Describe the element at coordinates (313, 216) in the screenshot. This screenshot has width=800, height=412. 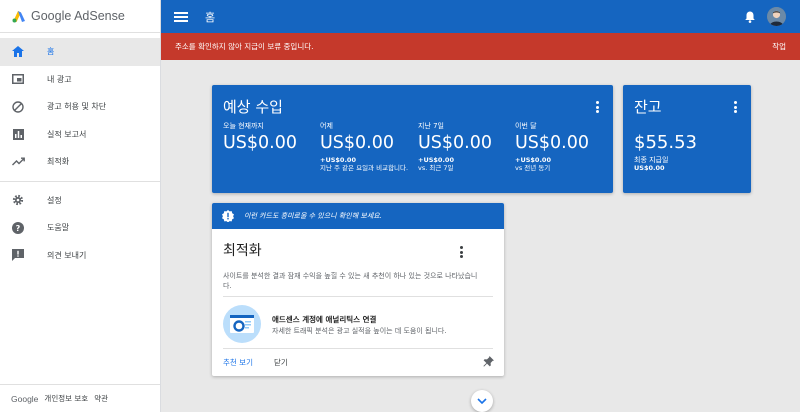
I see `suggestion-banner-text: 이런 카드도 흥미로울 수 있으니 확인해 보세요.` at that location.